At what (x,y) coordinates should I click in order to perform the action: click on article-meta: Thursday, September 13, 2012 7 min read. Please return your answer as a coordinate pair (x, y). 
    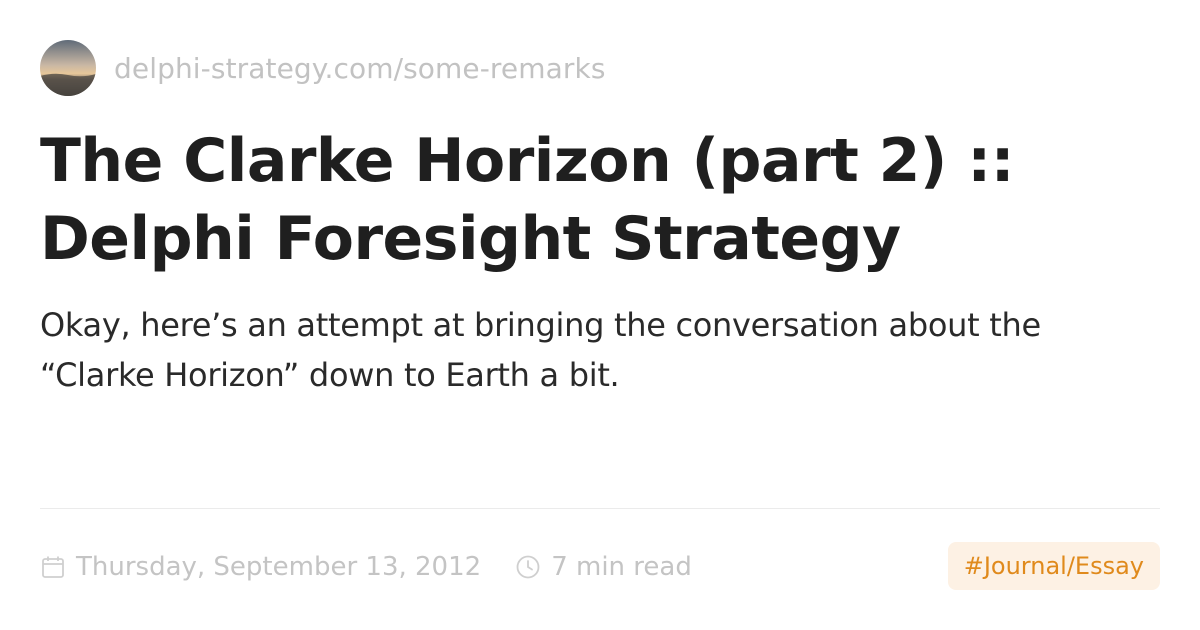
    Looking at the image, I should click on (366, 567).